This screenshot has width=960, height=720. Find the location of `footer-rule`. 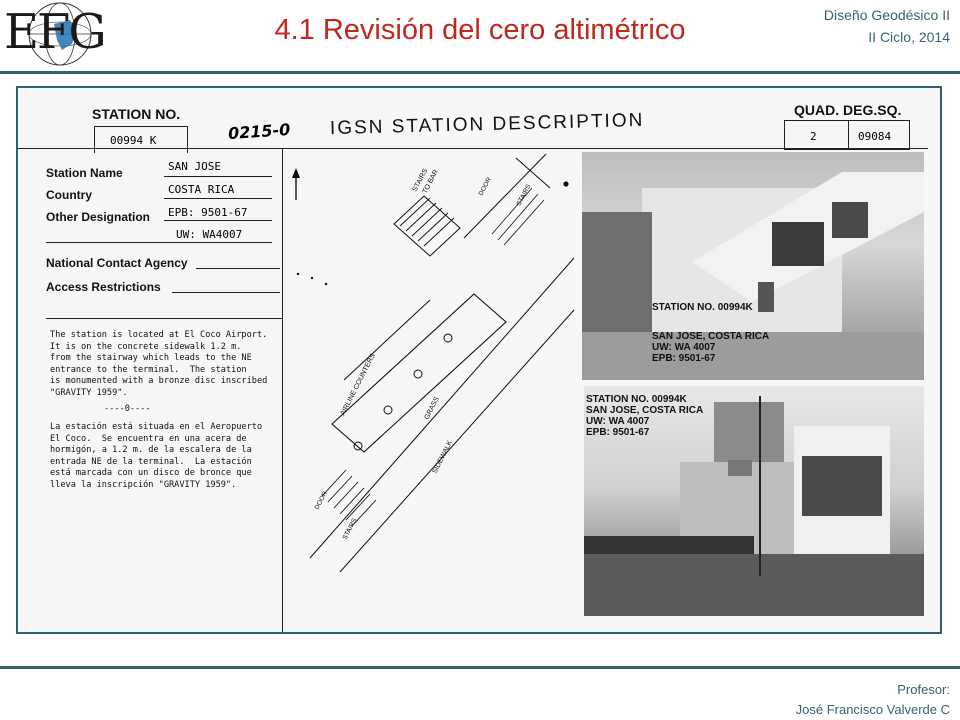

footer-rule is located at coordinates (480, 667).